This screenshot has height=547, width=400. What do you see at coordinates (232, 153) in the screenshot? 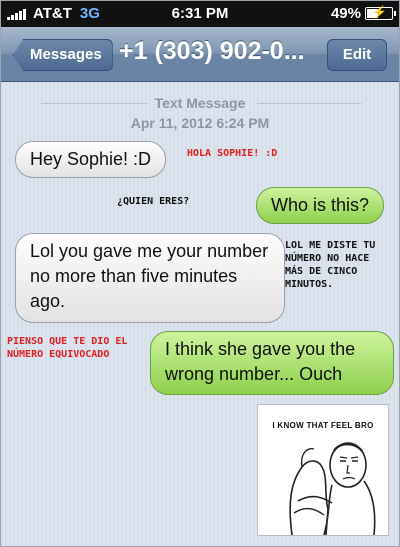
I see `translation-note: HOLA SOPHIE! :D` at bounding box center [232, 153].